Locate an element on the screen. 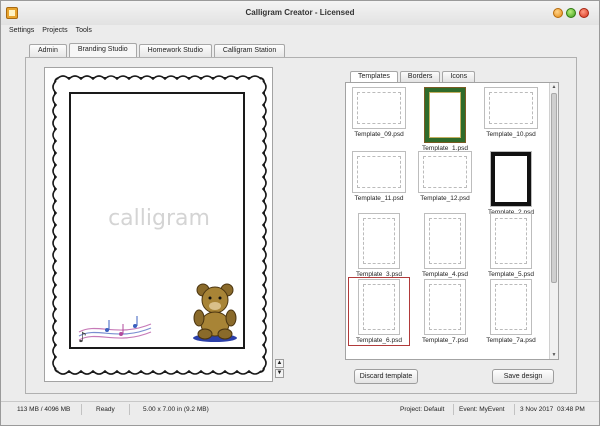  tab-admin: Admin is located at coordinates (48, 50).